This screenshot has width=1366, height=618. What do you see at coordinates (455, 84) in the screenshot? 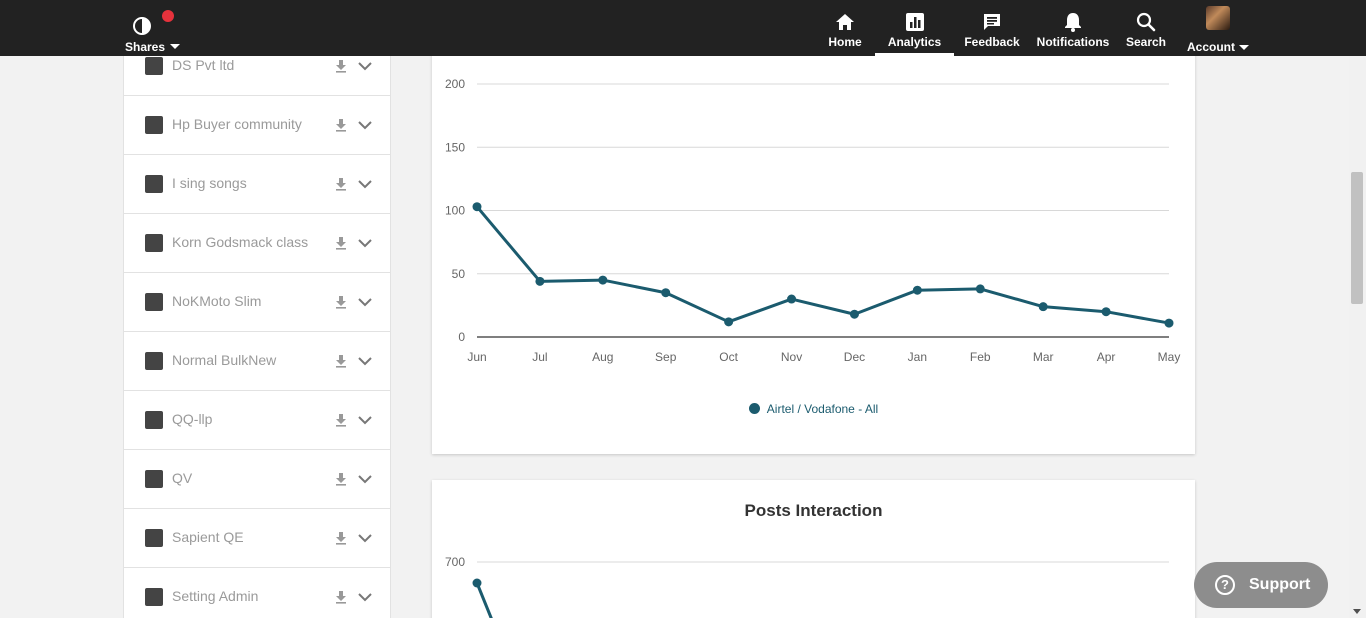
I see `y-tick-label: 200` at bounding box center [455, 84].